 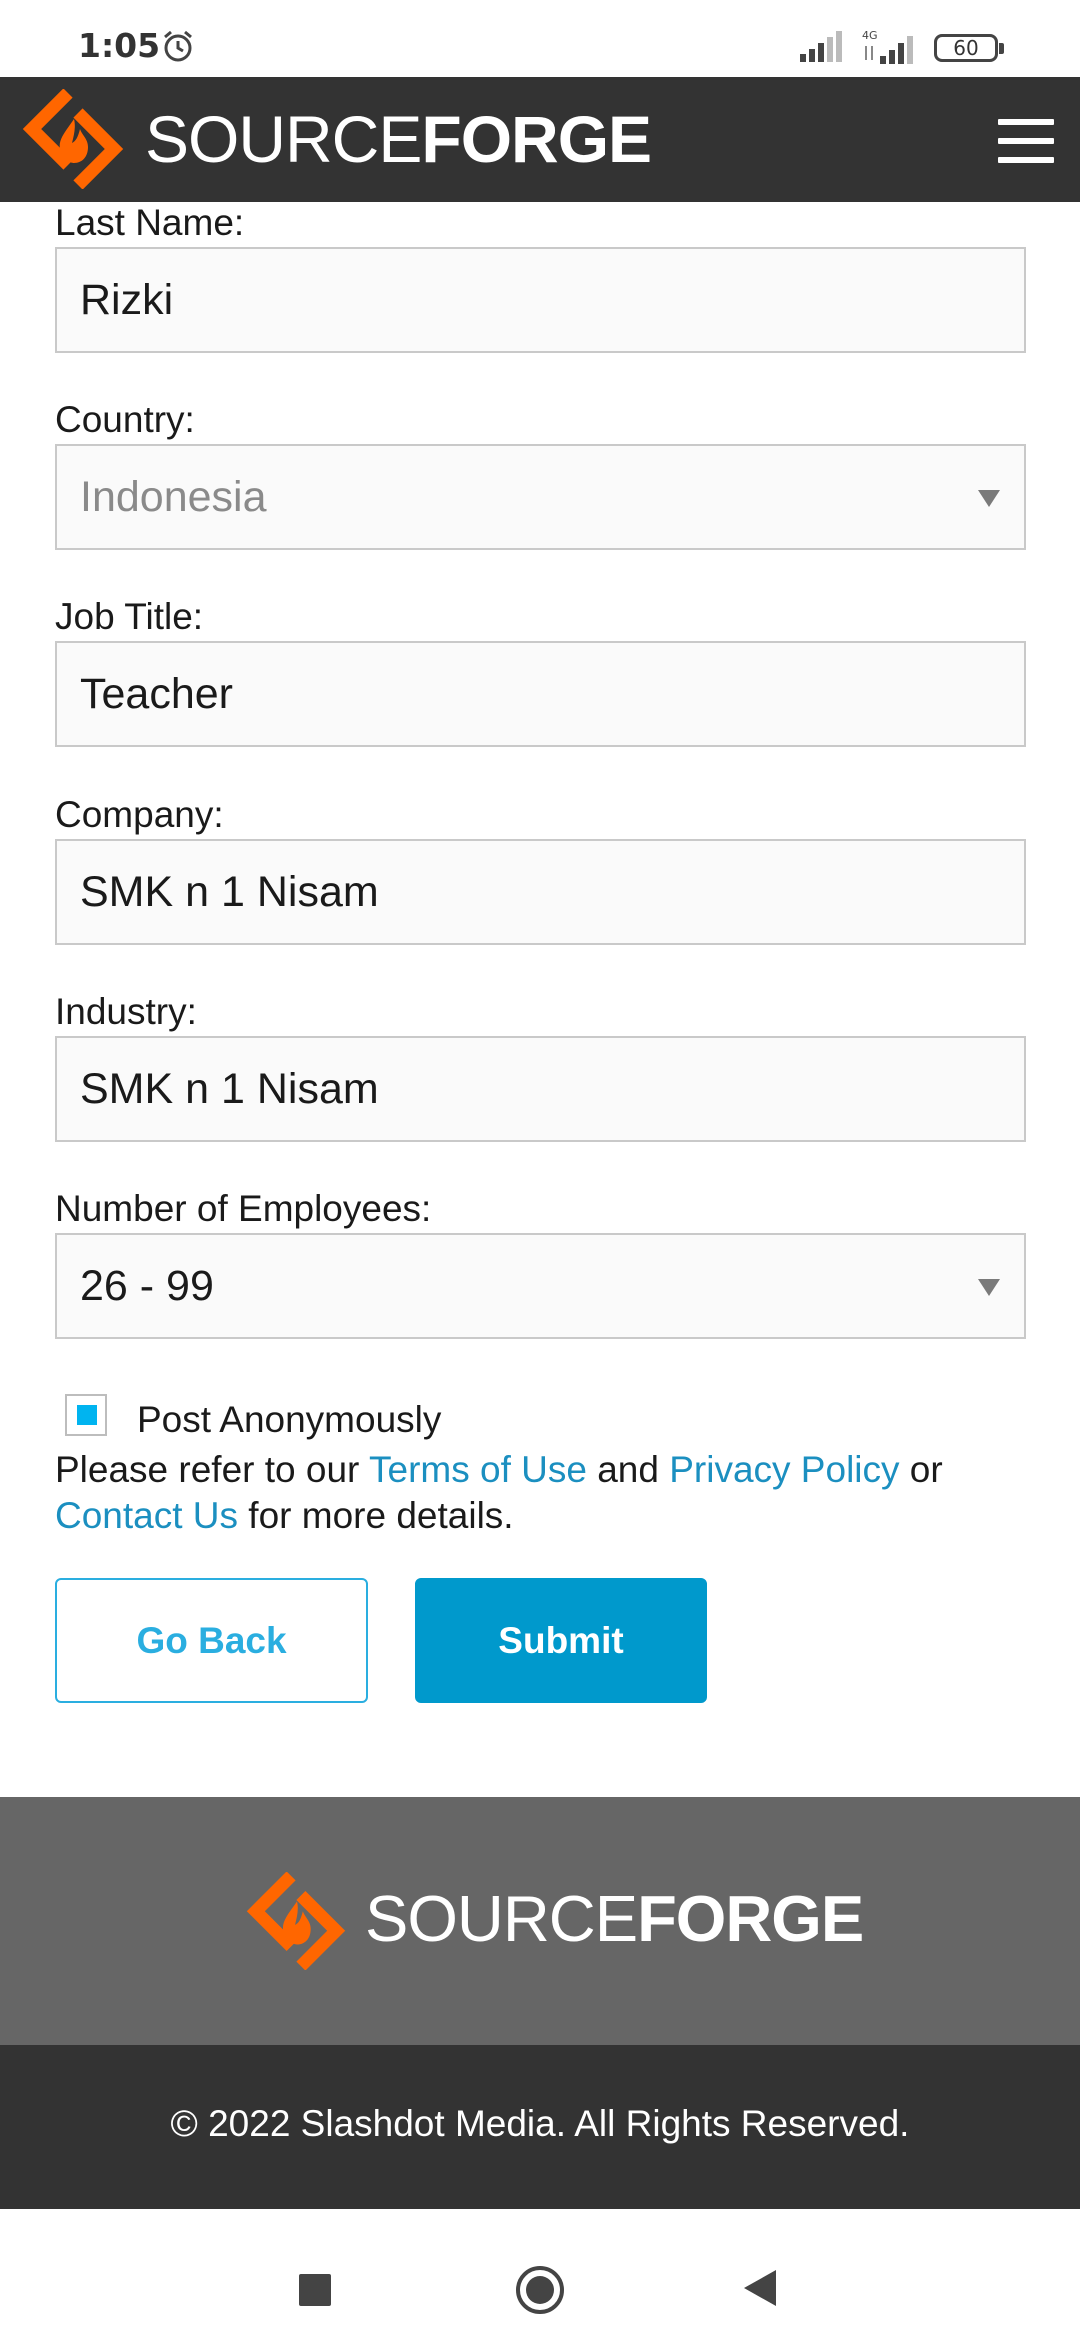 What do you see at coordinates (540, 892) in the screenshot?
I see `company-input: SMK n 1 Nisam` at bounding box center [540, 892].